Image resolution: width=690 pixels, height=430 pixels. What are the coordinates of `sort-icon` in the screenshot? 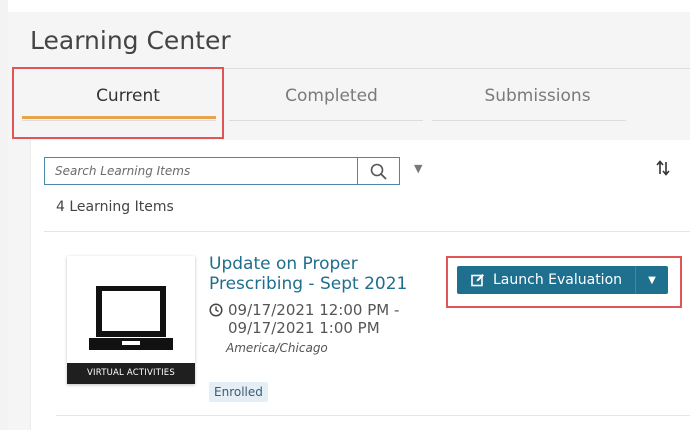 It's located at (663, 170).